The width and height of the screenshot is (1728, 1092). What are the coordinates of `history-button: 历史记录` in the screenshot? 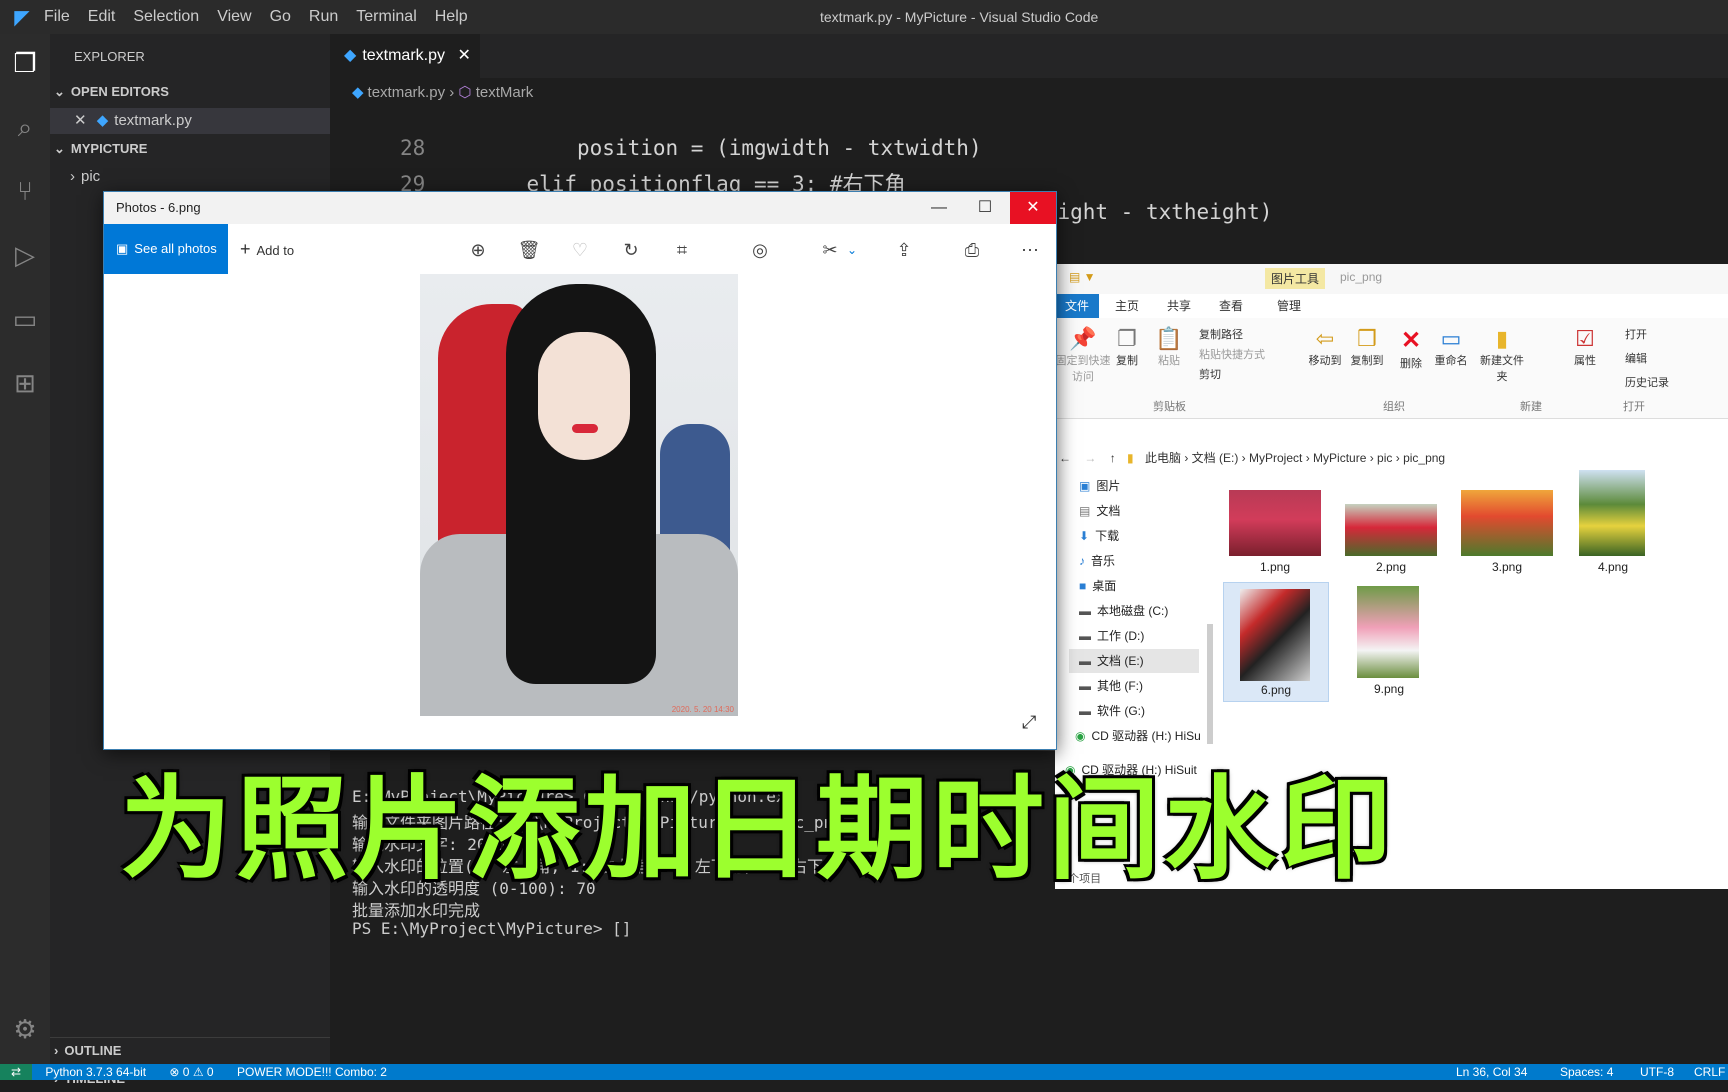 It's located at (1647, 382).